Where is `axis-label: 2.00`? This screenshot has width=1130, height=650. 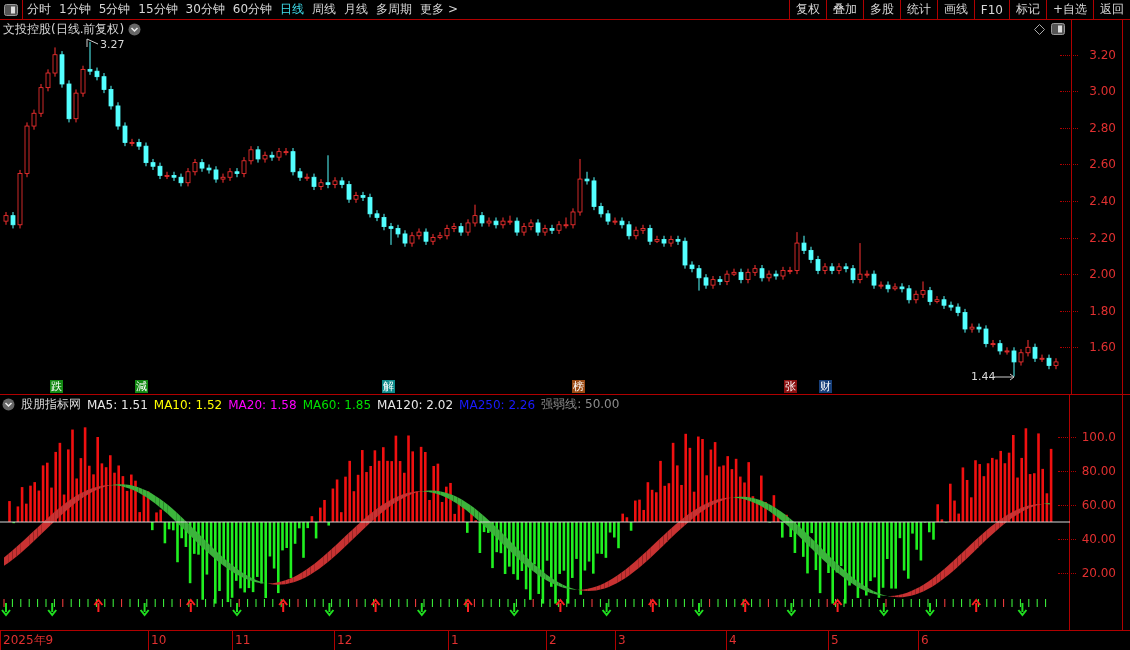 axis-label: 2.00 is located at coordinates (1102, 274).